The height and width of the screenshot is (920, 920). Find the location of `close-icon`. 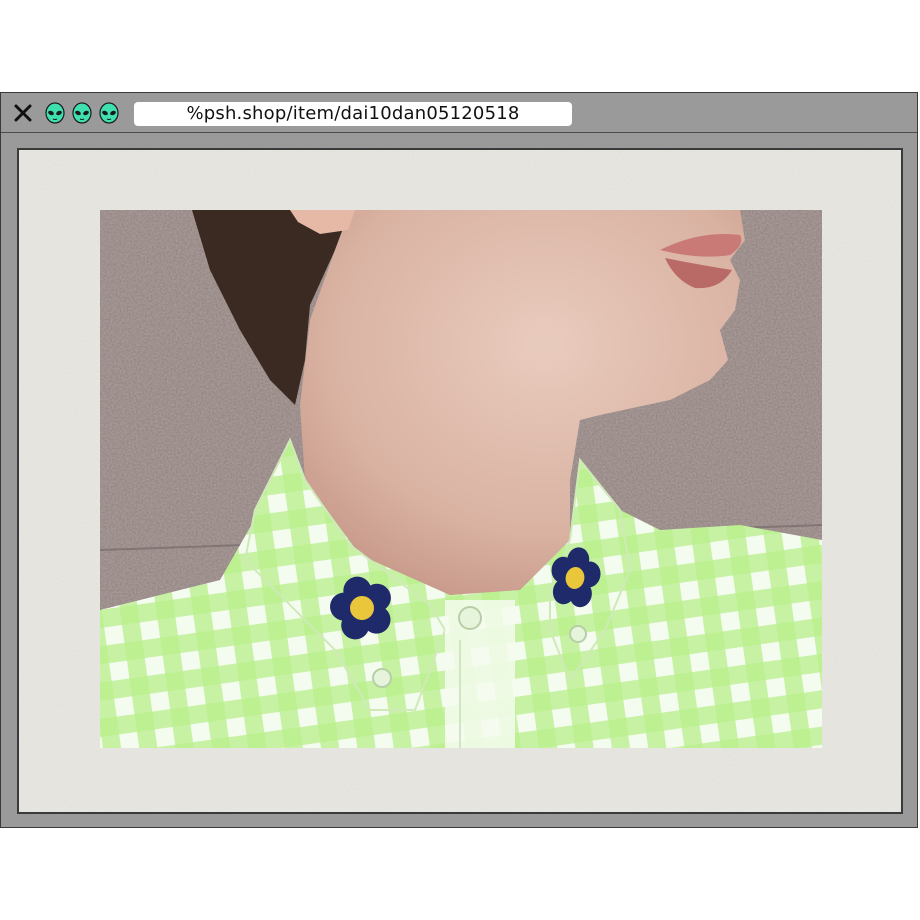

close-icon is located at coordinates (23, 113).